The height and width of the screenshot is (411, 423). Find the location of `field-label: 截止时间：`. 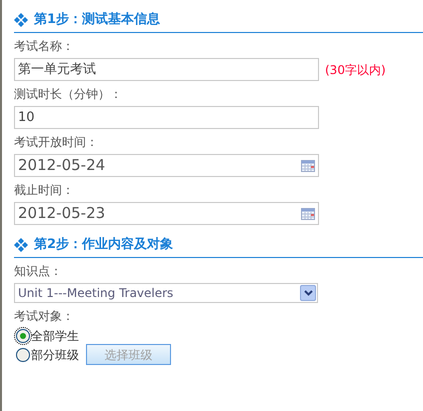

field-label: 截止时间： is located at coordinates (44, 190).